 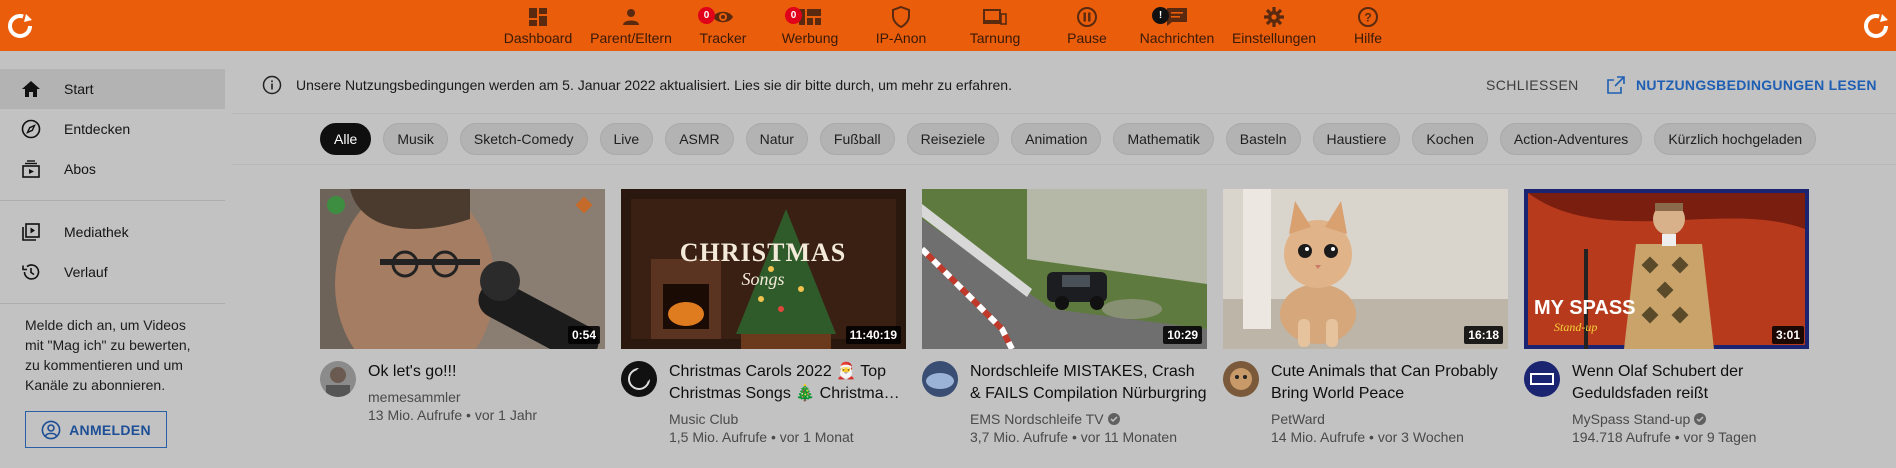 I want to click on sidebar-item-entdecken: Entdecken, so click(x=116, y=129).